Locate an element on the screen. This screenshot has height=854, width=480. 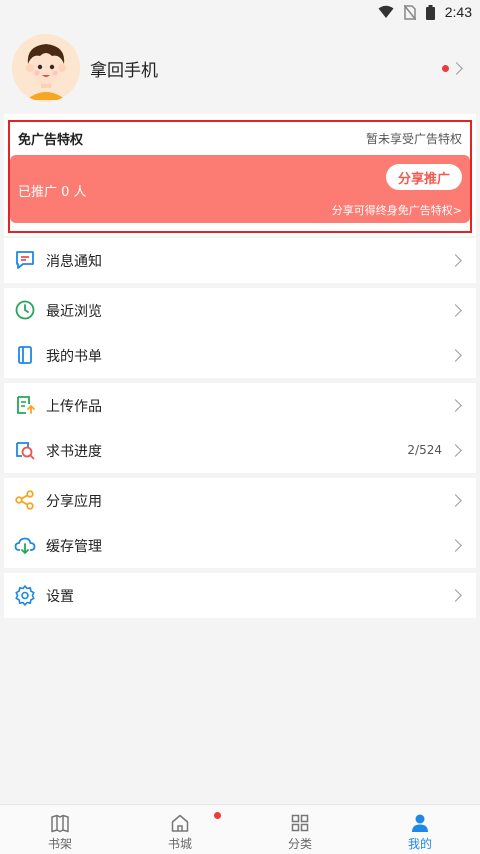
profile-header: 拿回手机 is located at coordinates (240, 67).